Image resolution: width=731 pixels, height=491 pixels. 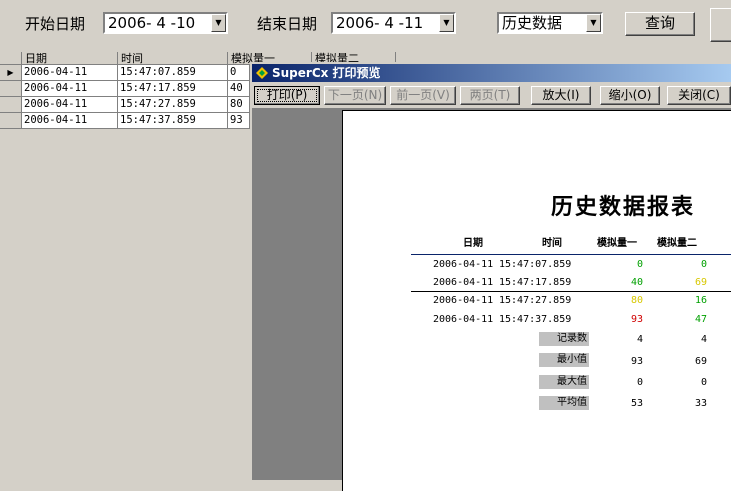 What do you see at coordinates (473, 243) in the screenshot?
I see `report-header-date: 日期` at bounding box center [473, 243].